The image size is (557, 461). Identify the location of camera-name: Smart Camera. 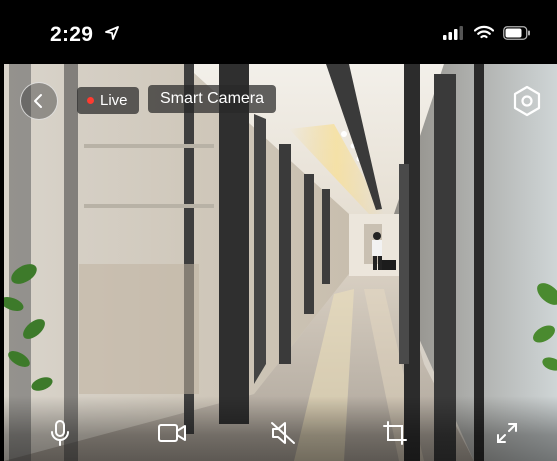
(212, 98).